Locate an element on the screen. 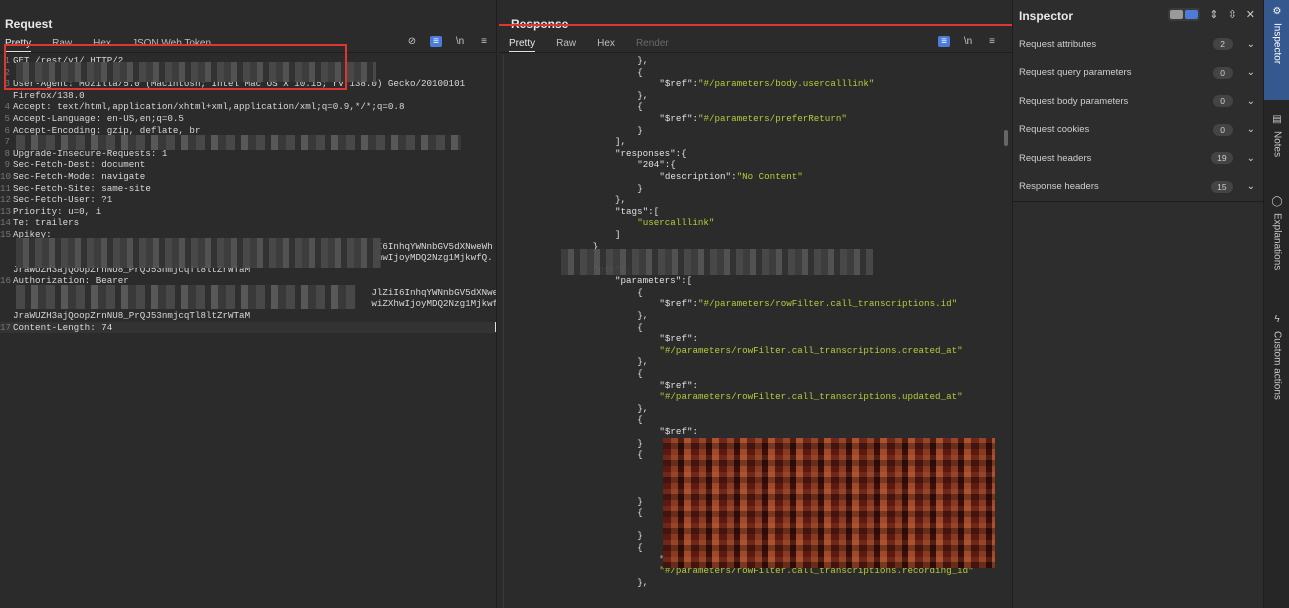  sidebar-item-label: Custom actions is located at coordinates (1277, 365).